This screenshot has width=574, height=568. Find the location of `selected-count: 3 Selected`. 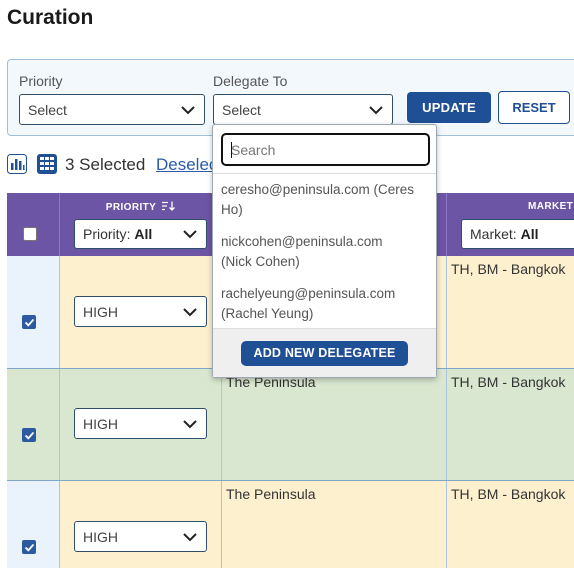

selected-count: 3 Selected is located at coordinates (105, 164).